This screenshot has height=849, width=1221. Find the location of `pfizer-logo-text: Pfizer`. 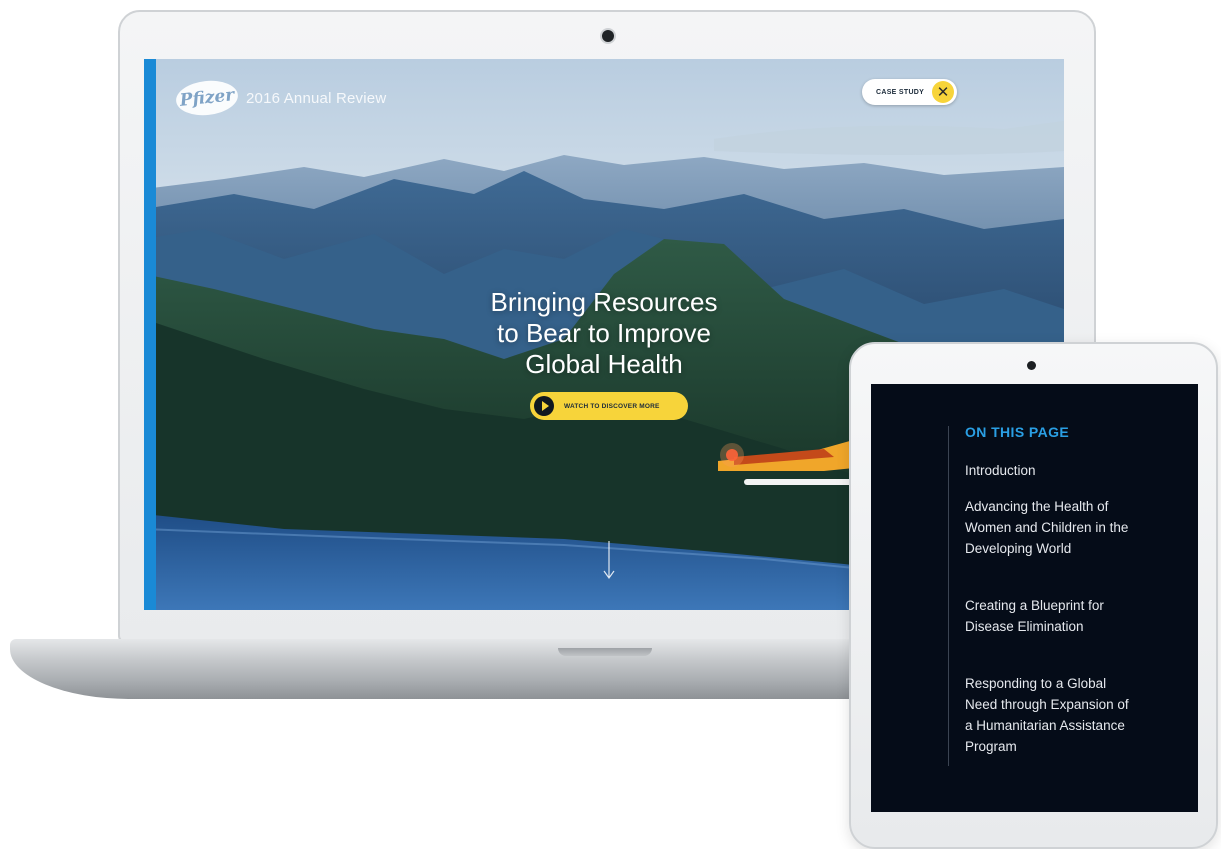

pfizer-logo-text: Pfizer is located at coordinates (207, 98).